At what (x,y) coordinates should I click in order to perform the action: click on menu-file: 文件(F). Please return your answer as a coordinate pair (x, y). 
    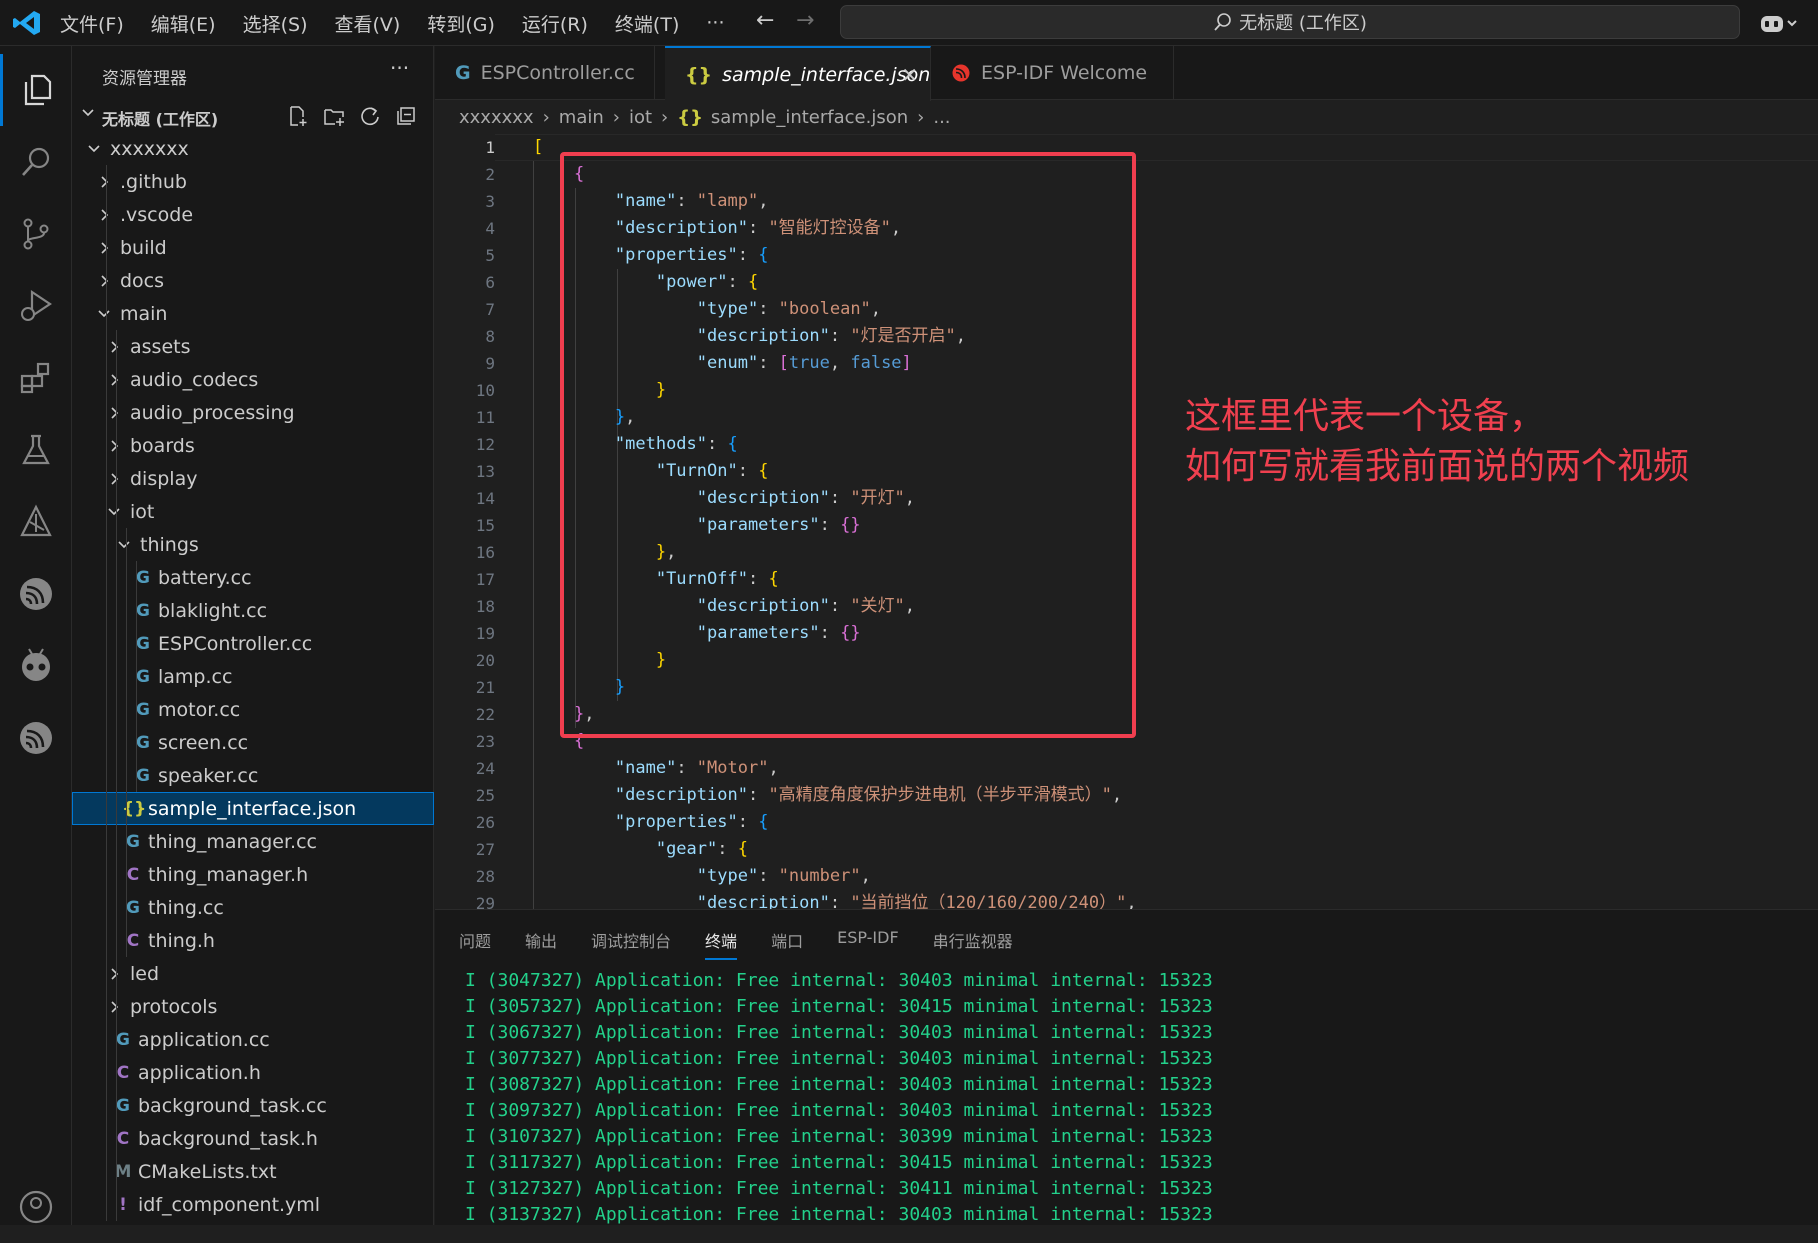
    Looking at the image, I should click on (92, 23).